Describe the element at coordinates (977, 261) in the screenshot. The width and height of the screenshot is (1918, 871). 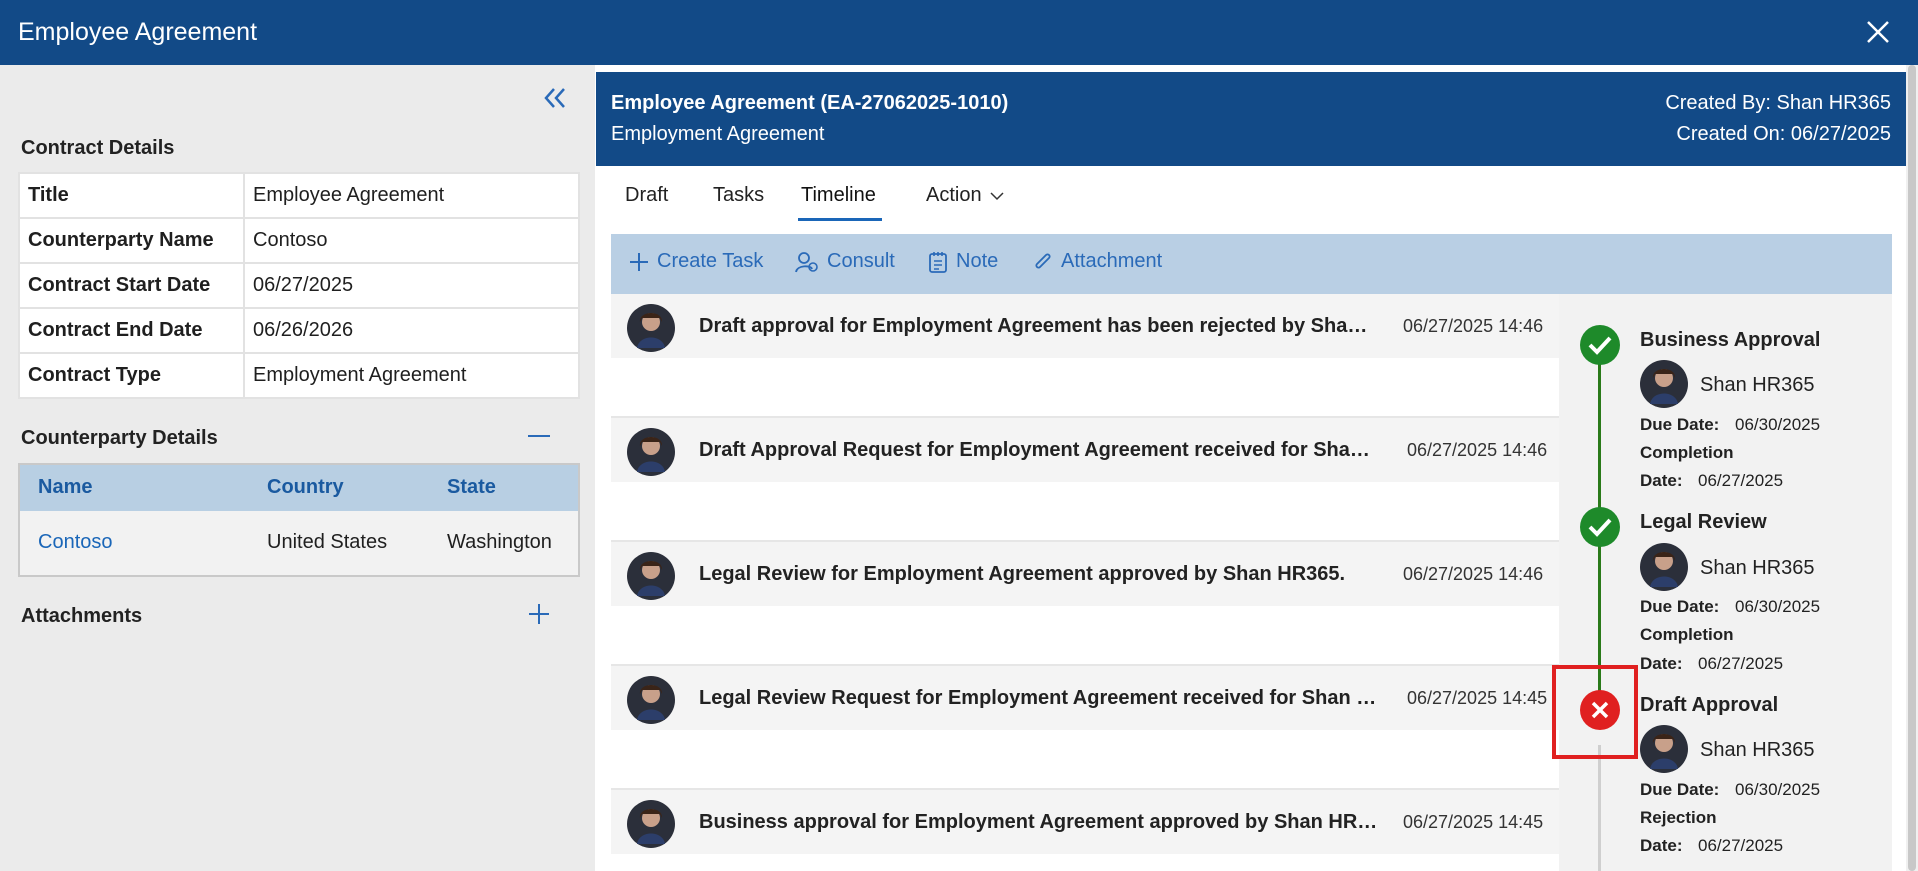
I see `note-label: Note` at that location.